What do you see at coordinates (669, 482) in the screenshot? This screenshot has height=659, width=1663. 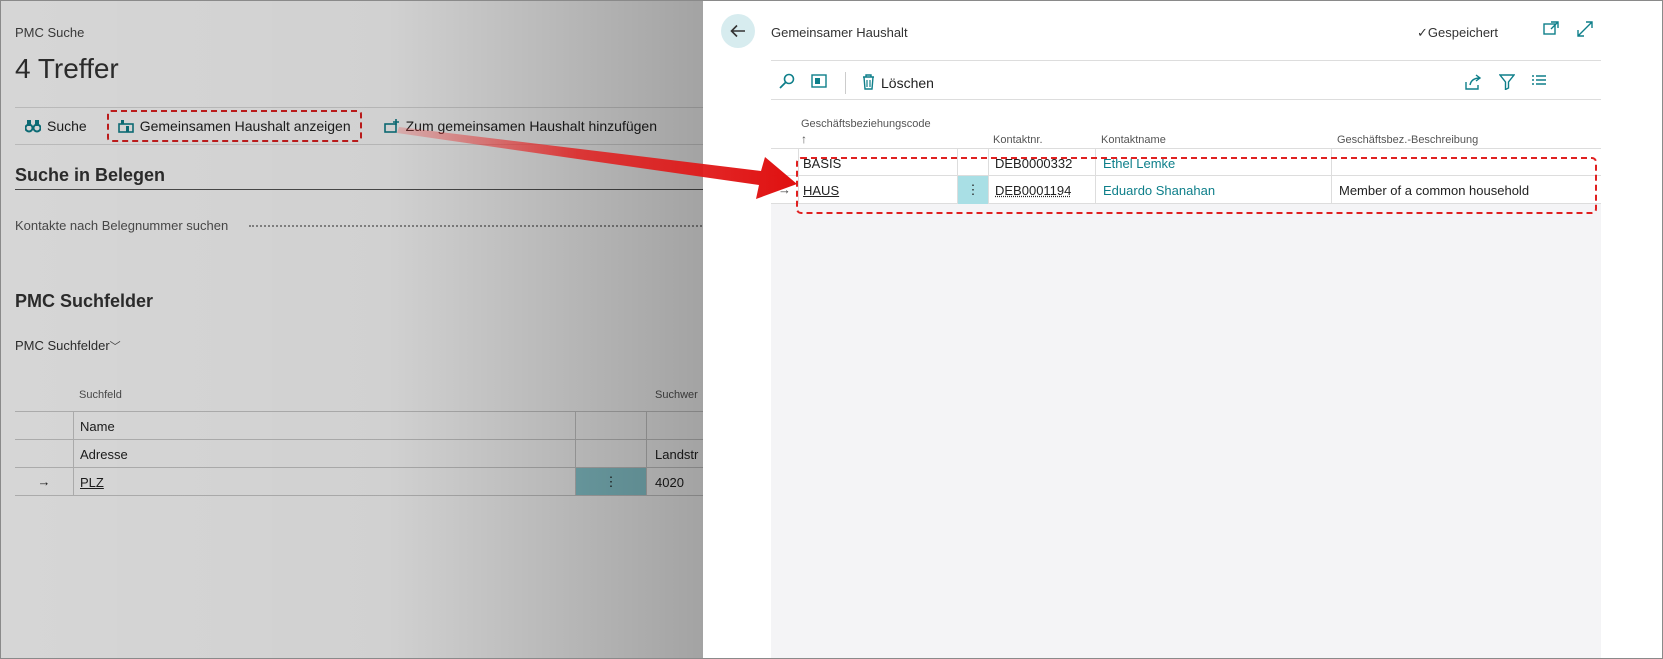 I see `field-value: 4020` at bounding box center [669, 482].